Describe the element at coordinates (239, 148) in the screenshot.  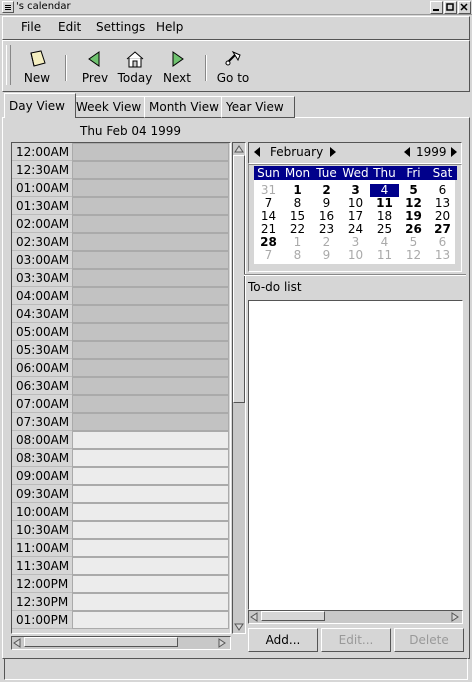
I see `scroll-up-icon` at that location.